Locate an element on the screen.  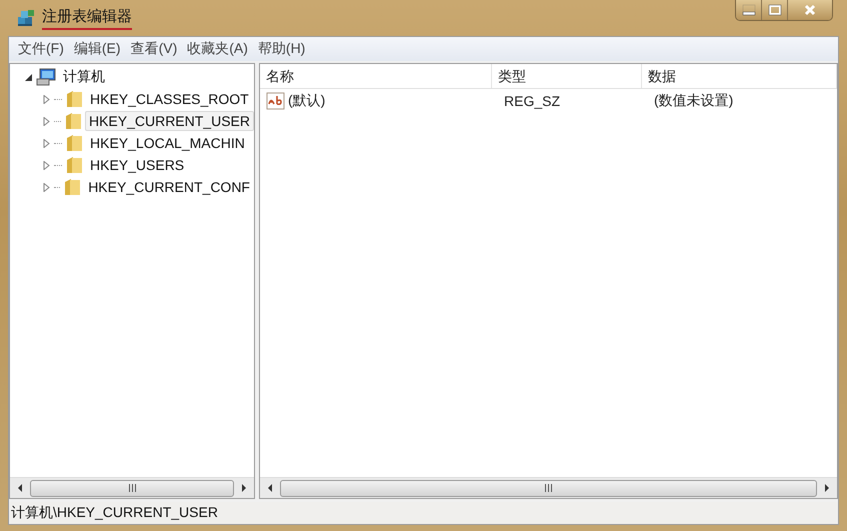
table-cell-text: REG_SZ is located at coordinates (532, 101).